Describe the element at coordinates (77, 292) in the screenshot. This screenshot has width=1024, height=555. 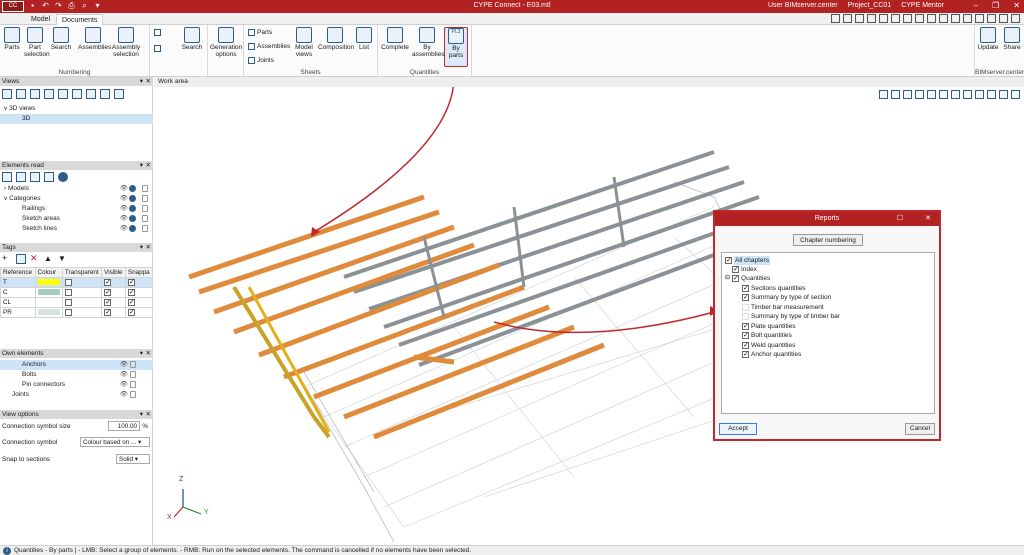
I see `table-row: C` at that location.